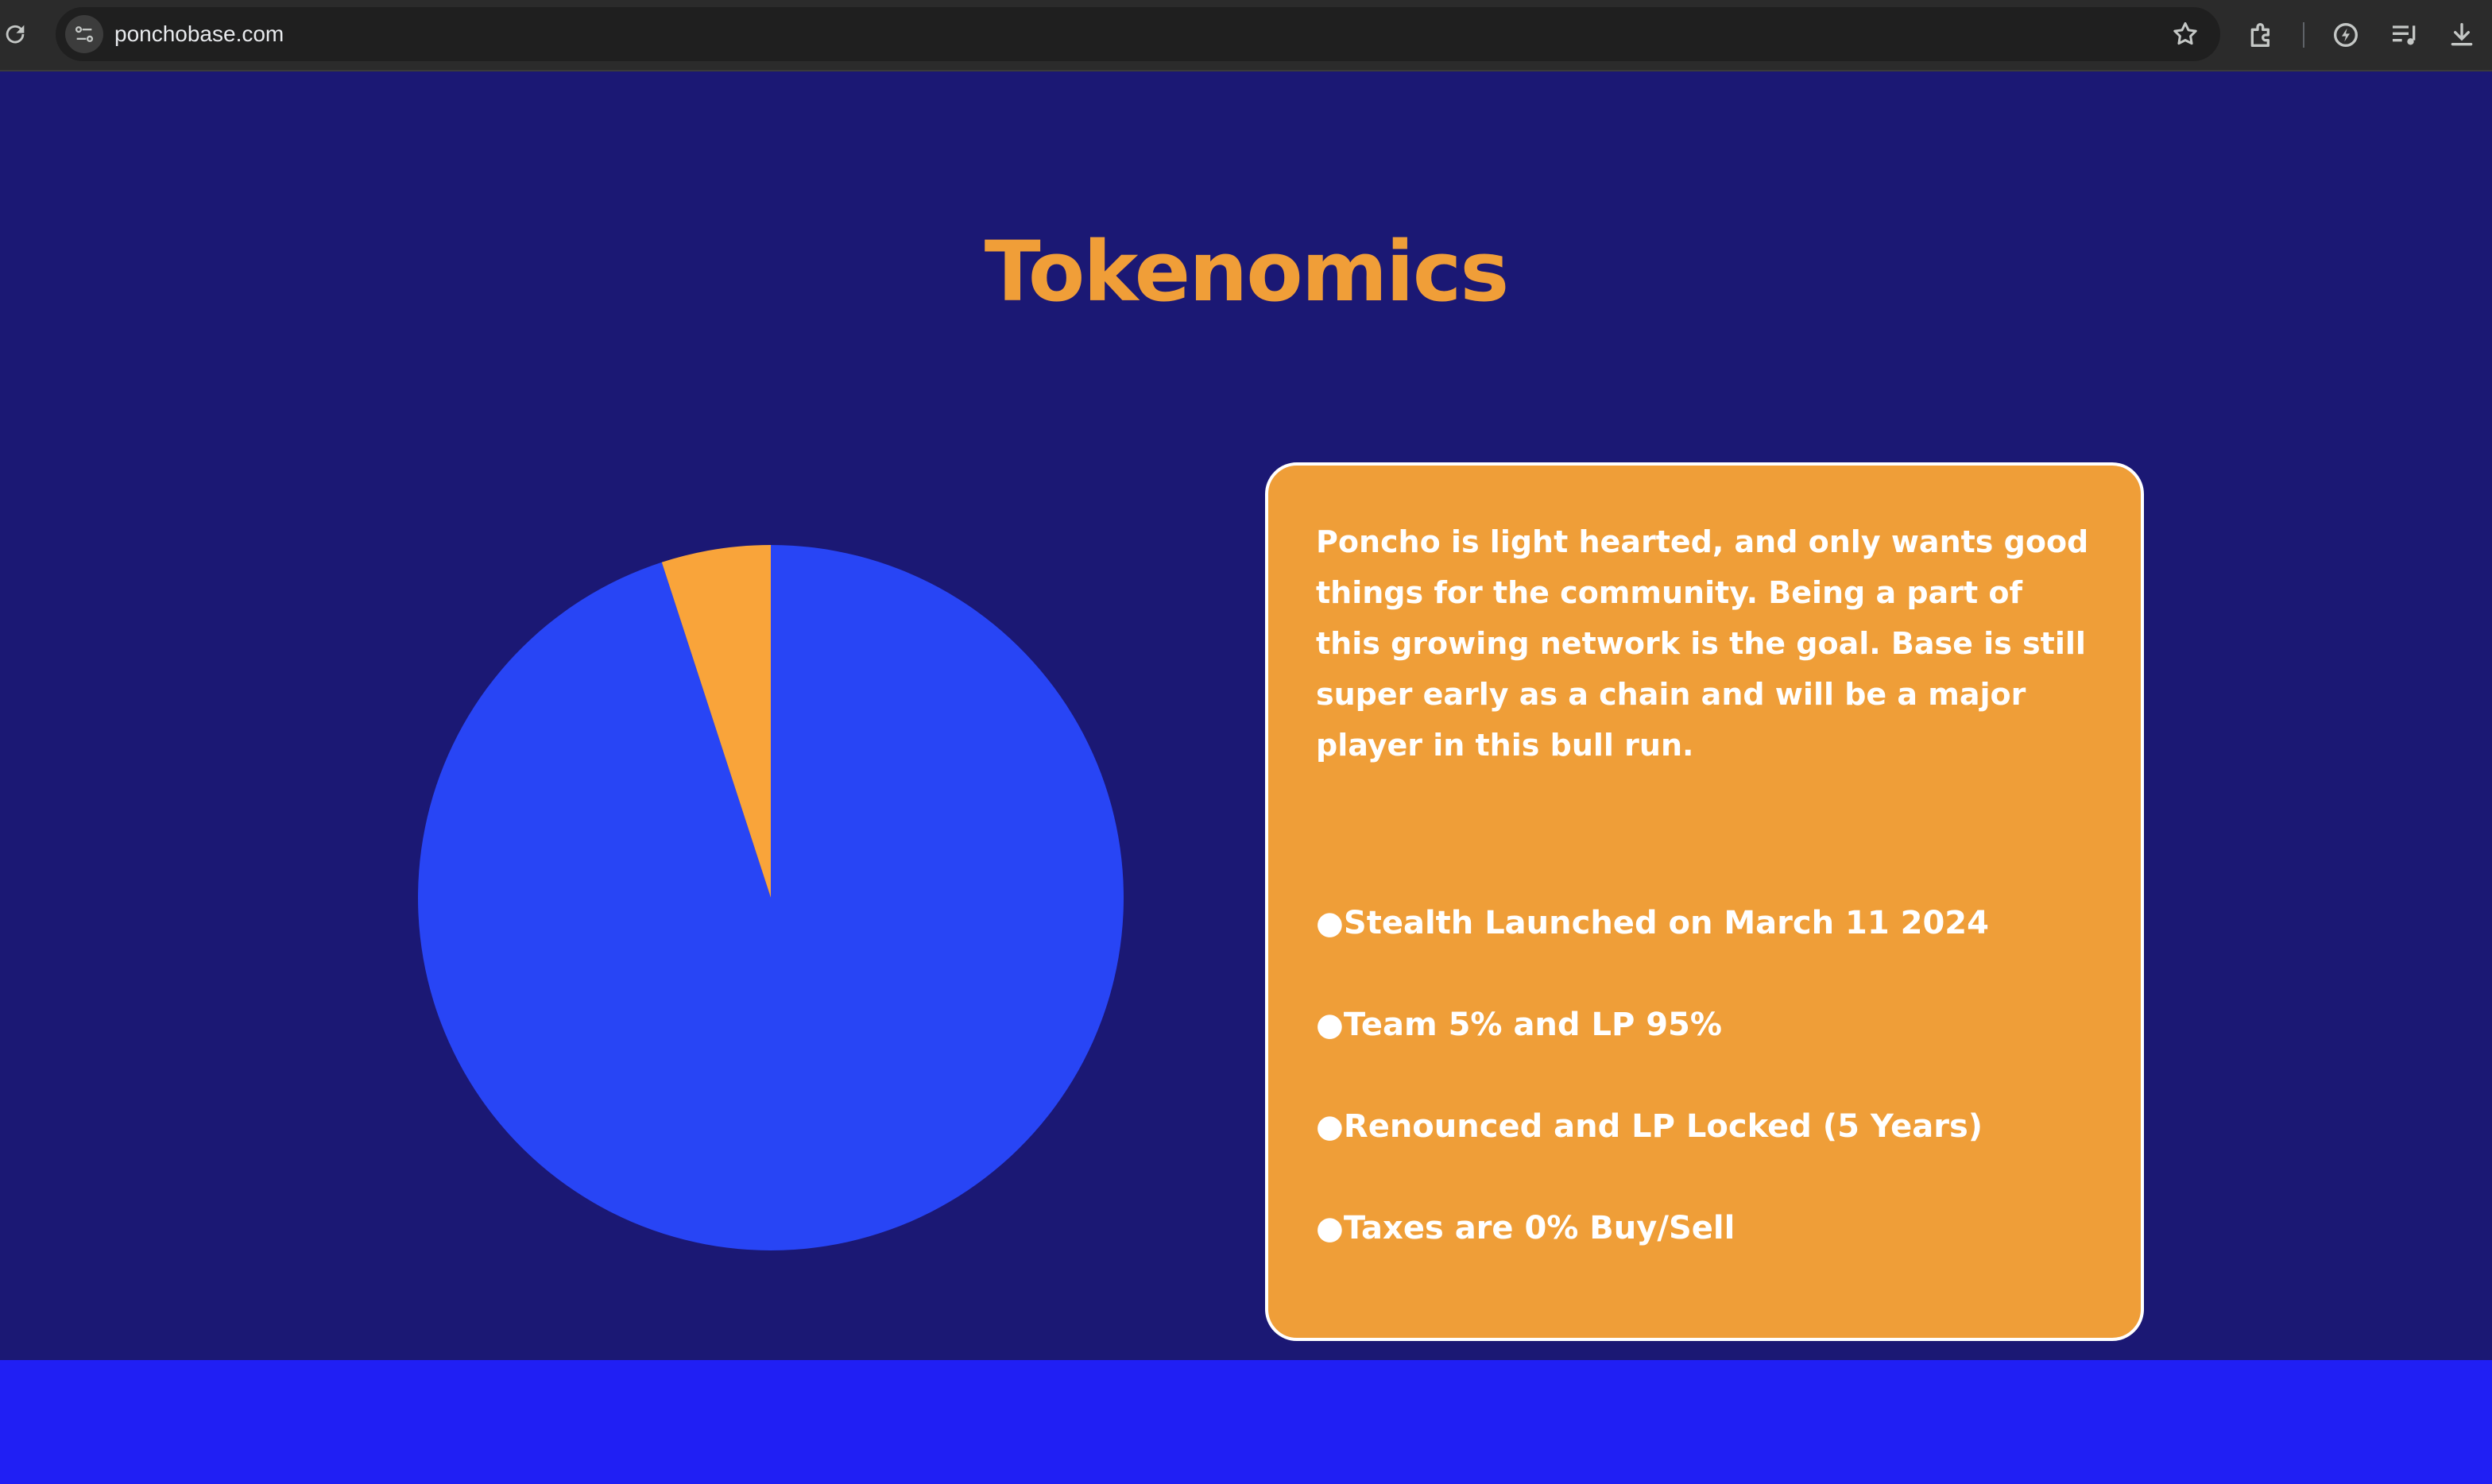 This screenshot has width=2492, height=1484. Describe the element at coordinates (15, 35) in the screenshot. I see `reload-icon` at that location.